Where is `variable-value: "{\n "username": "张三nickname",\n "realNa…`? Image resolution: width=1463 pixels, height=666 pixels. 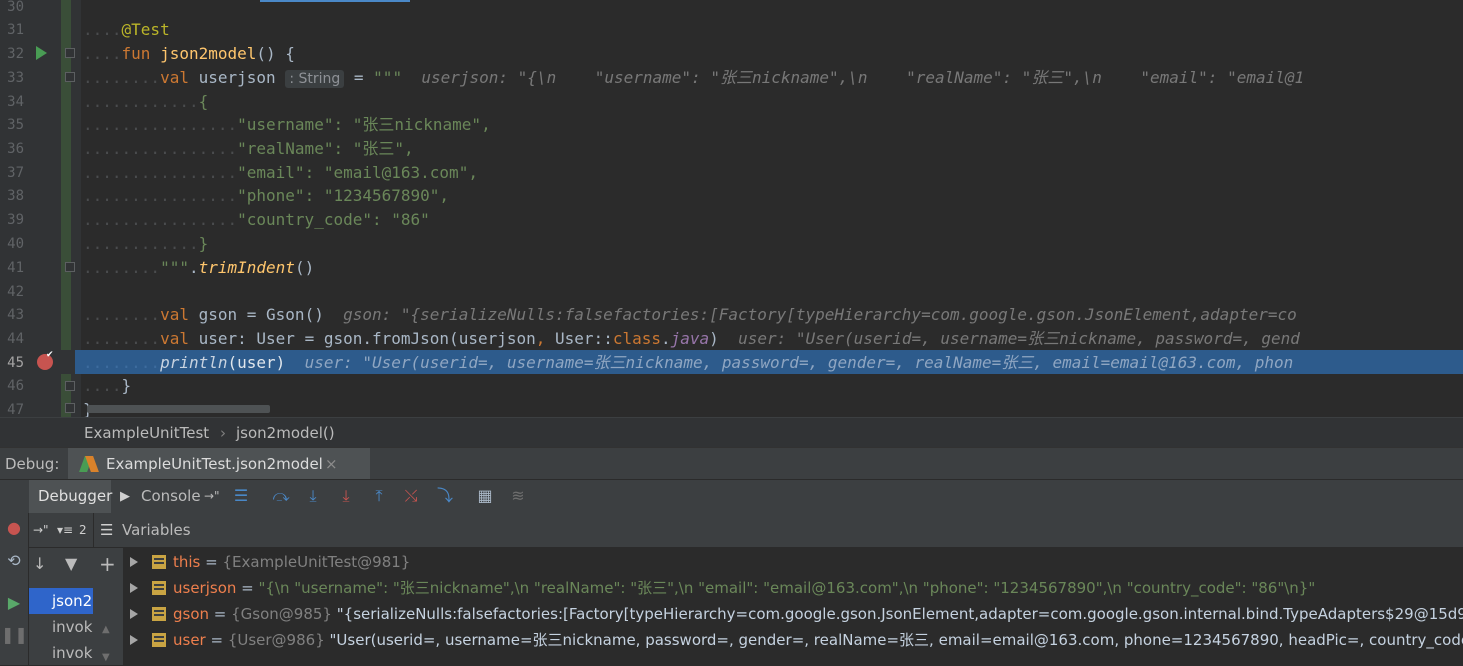
variable-value: "{\n "username": "张三nickname",\n "realNa… is located at coordinates (787, 588).